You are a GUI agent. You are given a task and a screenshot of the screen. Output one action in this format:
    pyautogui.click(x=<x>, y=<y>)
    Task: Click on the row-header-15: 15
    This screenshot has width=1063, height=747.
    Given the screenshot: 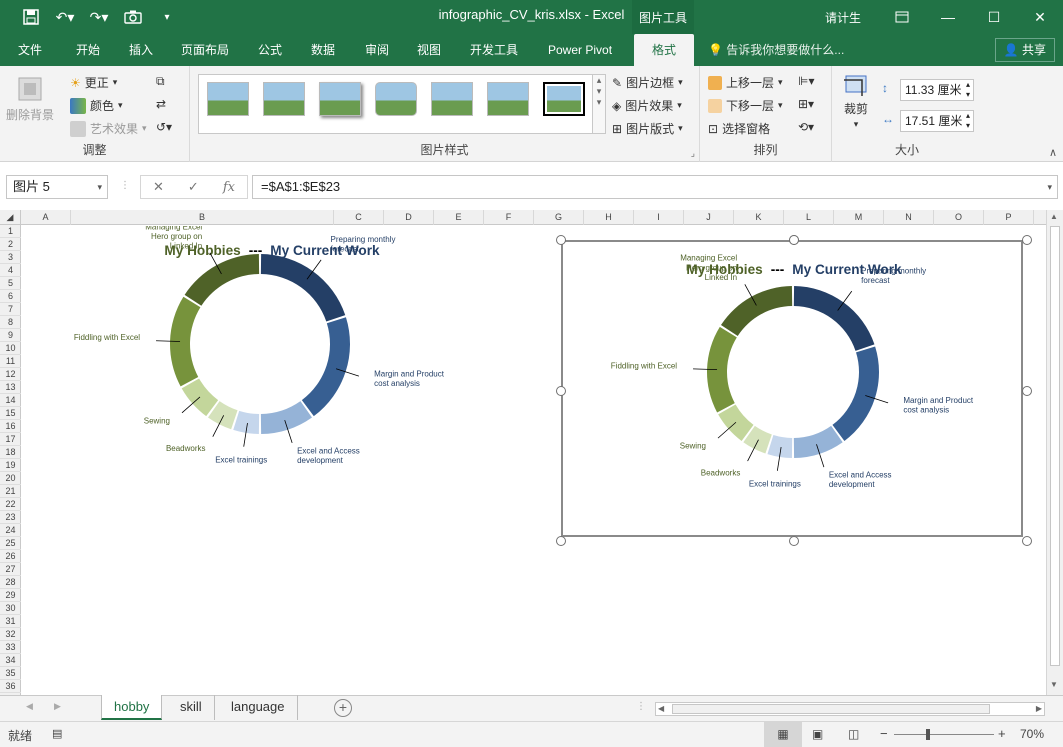 What is the action you would take?
    pyautogui.click(x=10, y=413)
    